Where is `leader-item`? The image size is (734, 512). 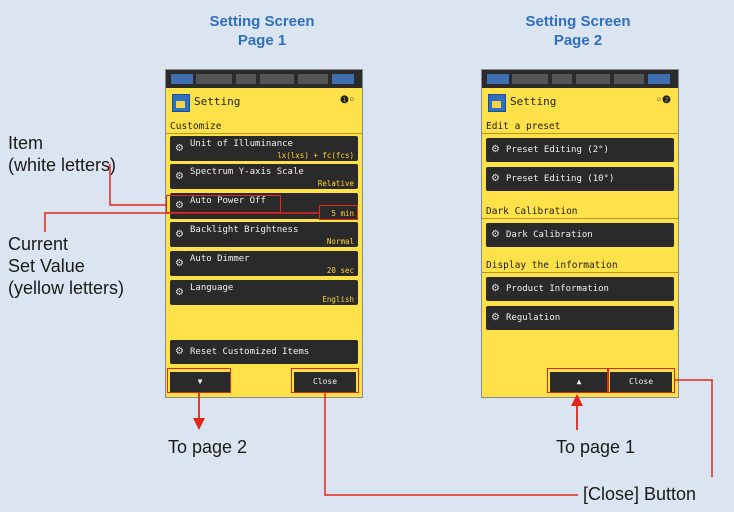
leader-item is located at coordinates (138, 185).